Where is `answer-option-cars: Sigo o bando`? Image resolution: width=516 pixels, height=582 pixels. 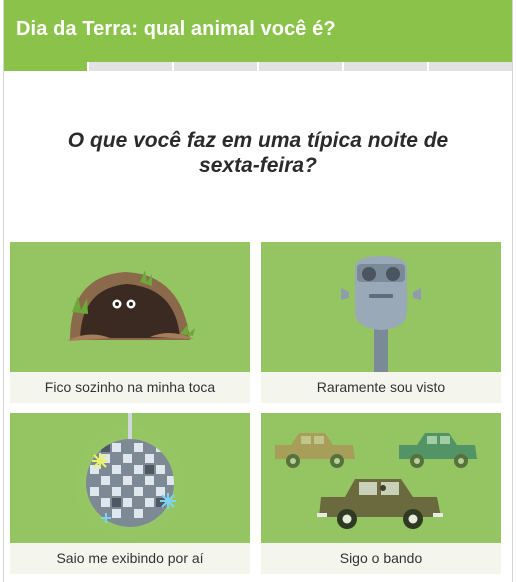 answer-option-cars: Sigo o bando is located at coordinates (381, 493).